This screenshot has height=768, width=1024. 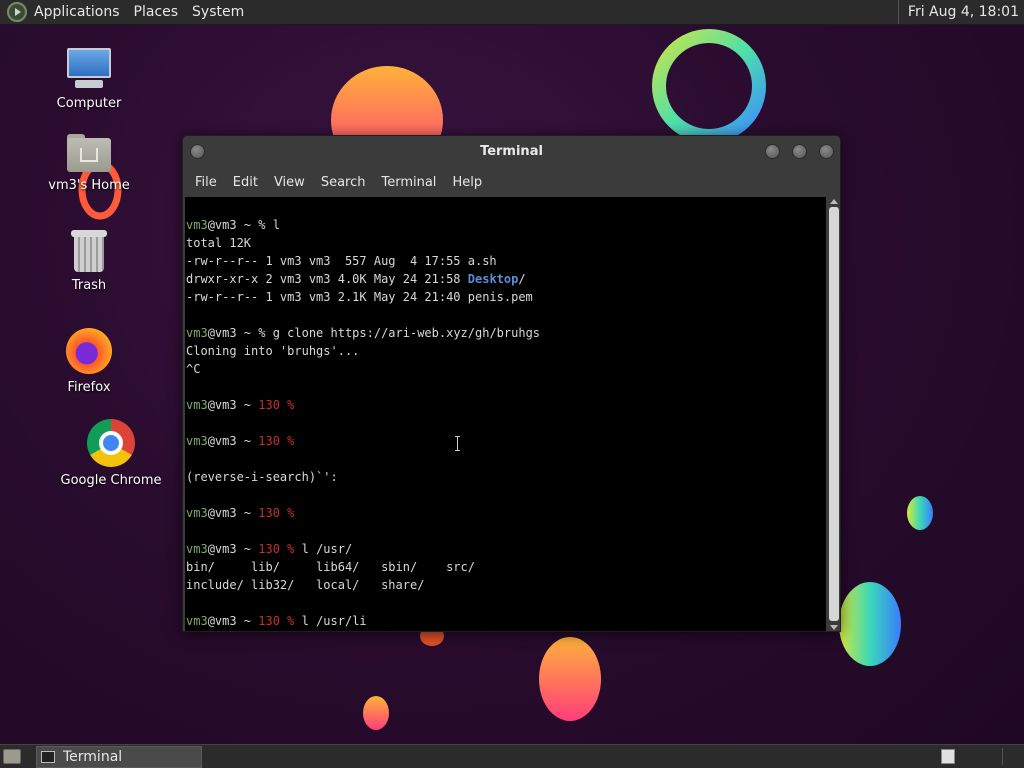 I want to click on desktop-icon-home: vm3's Home, so click(x=89, y=162).